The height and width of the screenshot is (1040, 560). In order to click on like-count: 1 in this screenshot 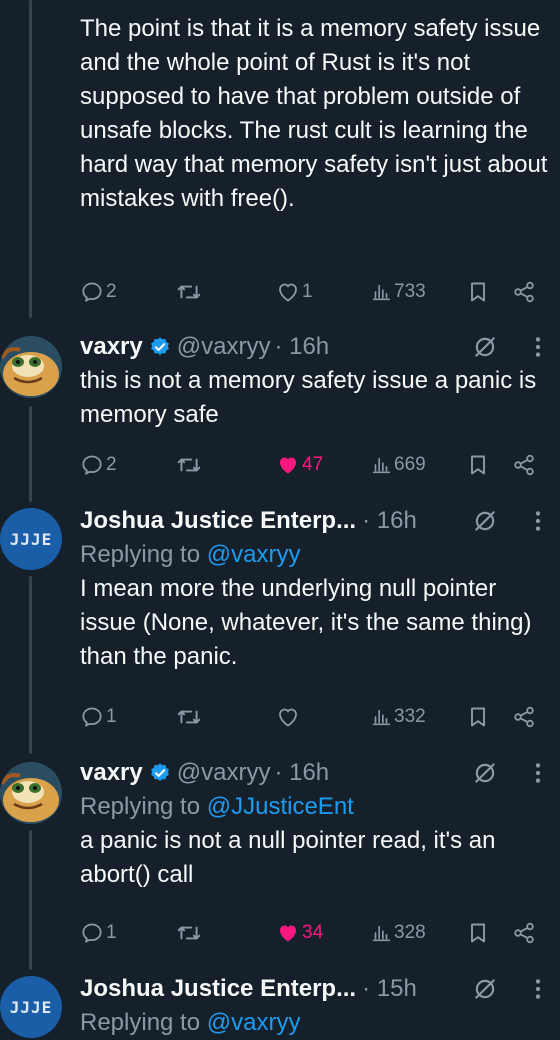, I will do `click(307, 291)`.